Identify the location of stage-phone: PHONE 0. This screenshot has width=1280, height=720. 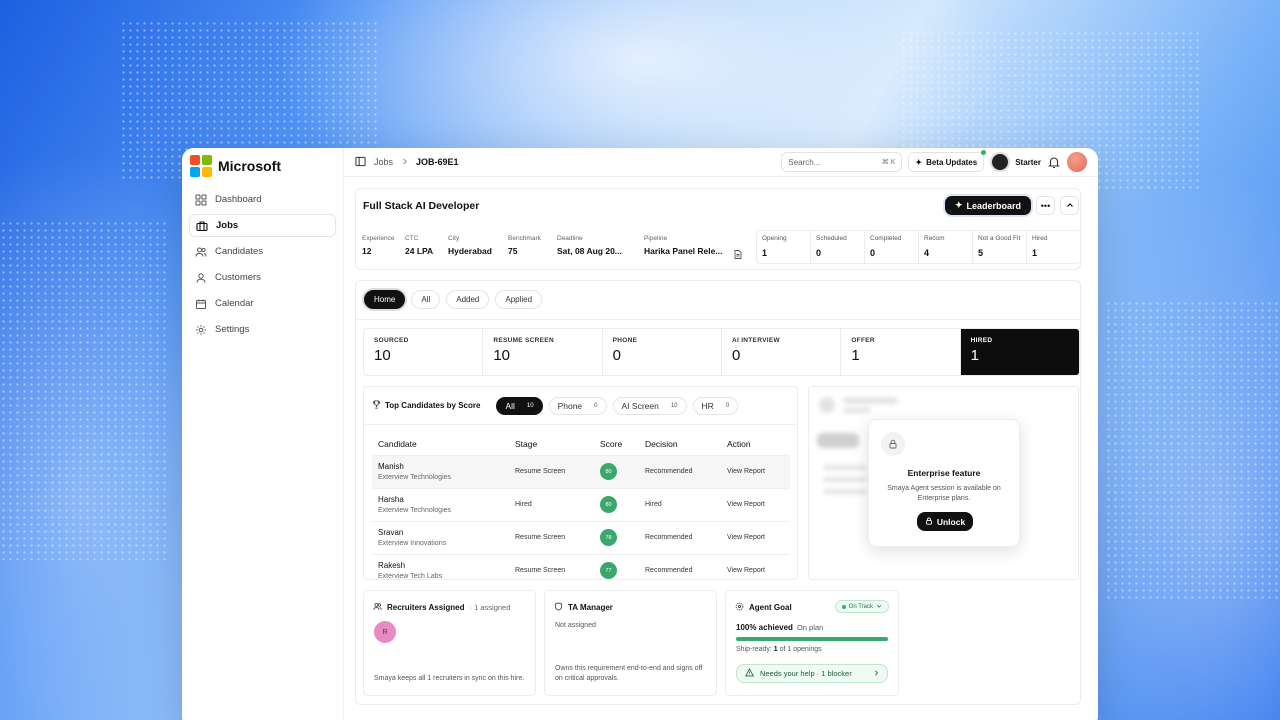
(662, 352).